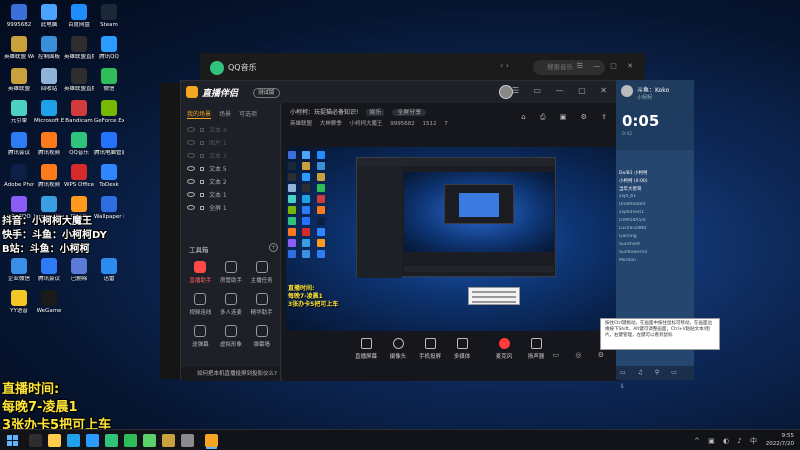 The image size is (800, 450). I want to click on desktop-icon: Bandicam, so click(79, 112).